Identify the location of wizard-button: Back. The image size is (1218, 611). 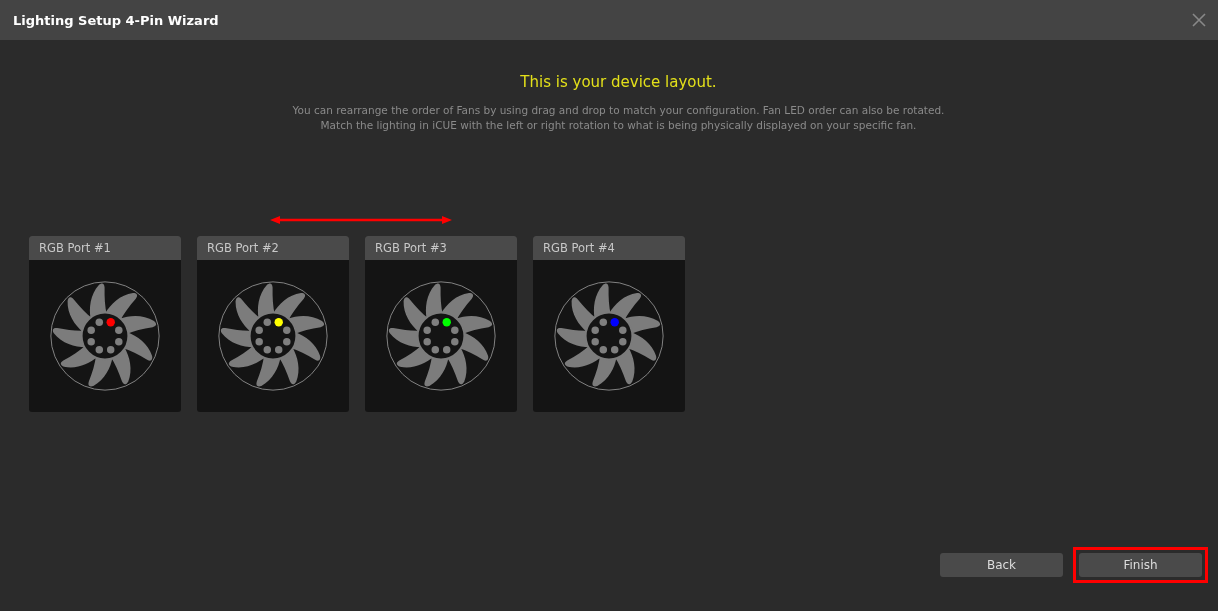
(1001, 565).